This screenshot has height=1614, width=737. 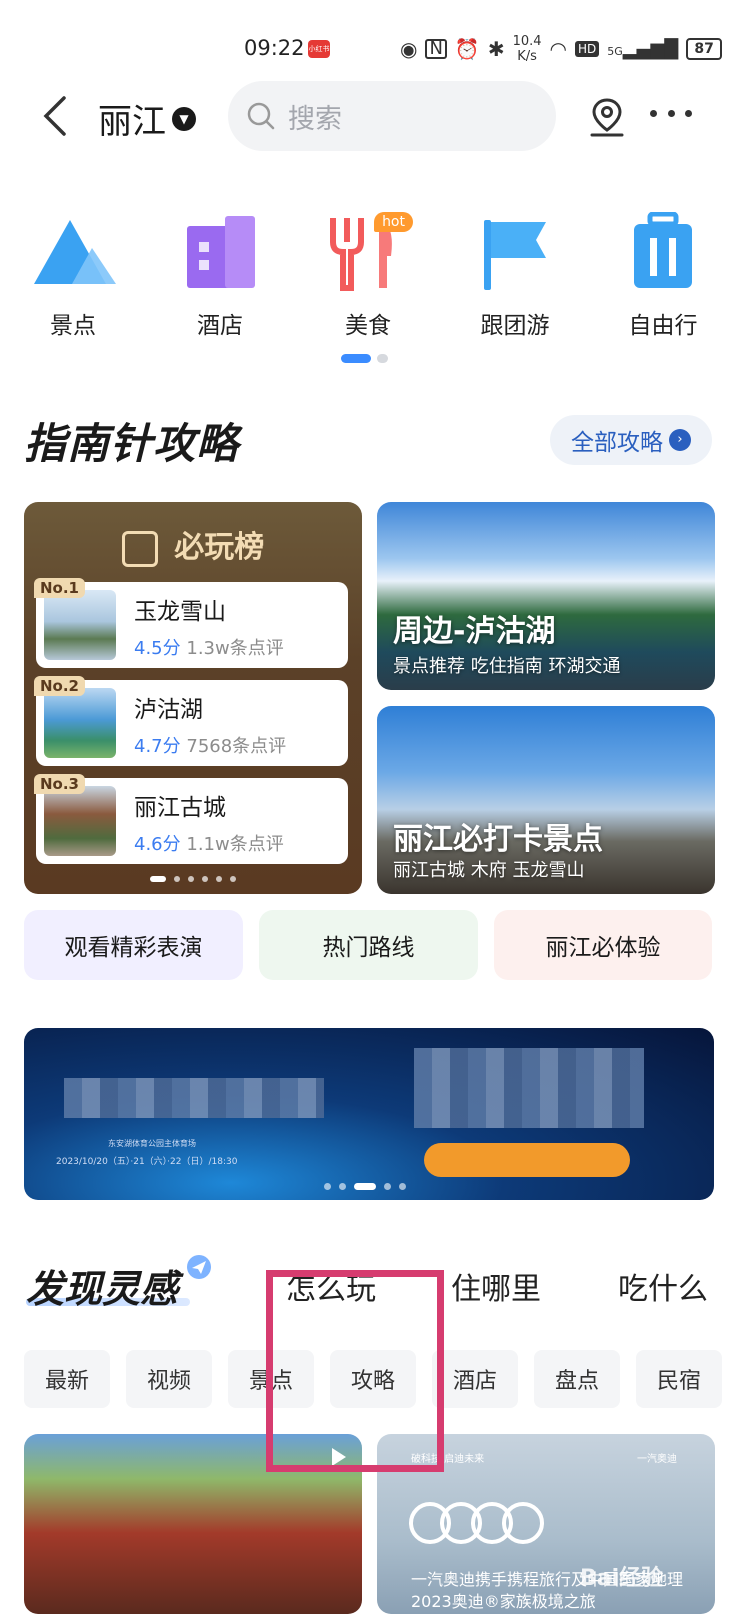 What do you see at coordinates (73, 252) in the screenshot?
I see `mountain-icon` at bounding box center [73, 252].